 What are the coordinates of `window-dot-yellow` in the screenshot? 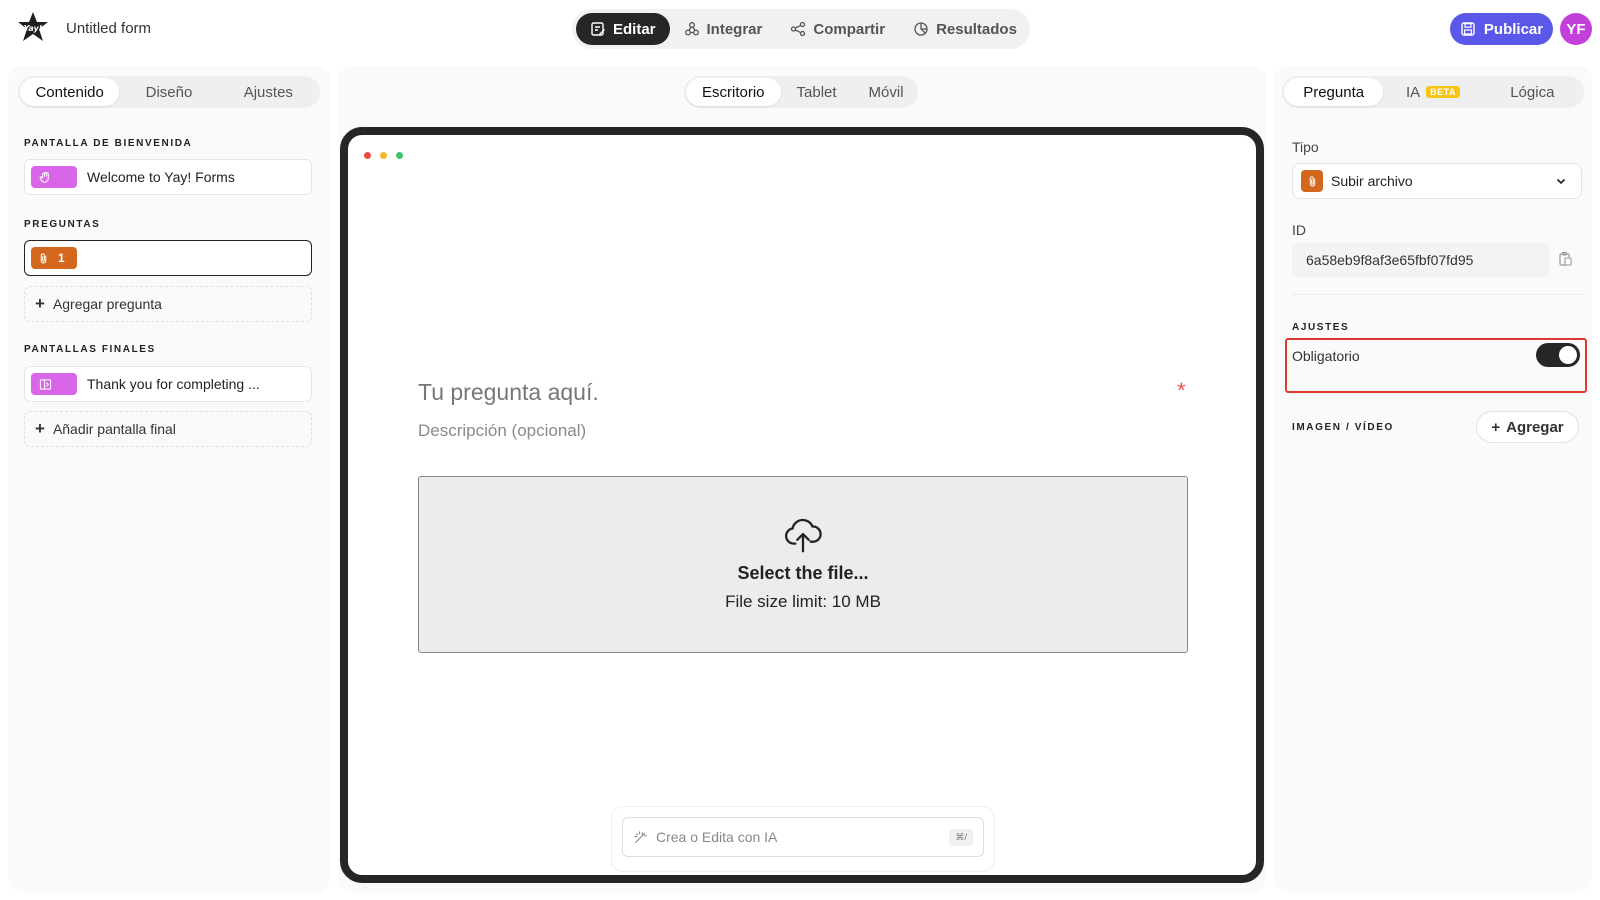 It's located at (383, 155).